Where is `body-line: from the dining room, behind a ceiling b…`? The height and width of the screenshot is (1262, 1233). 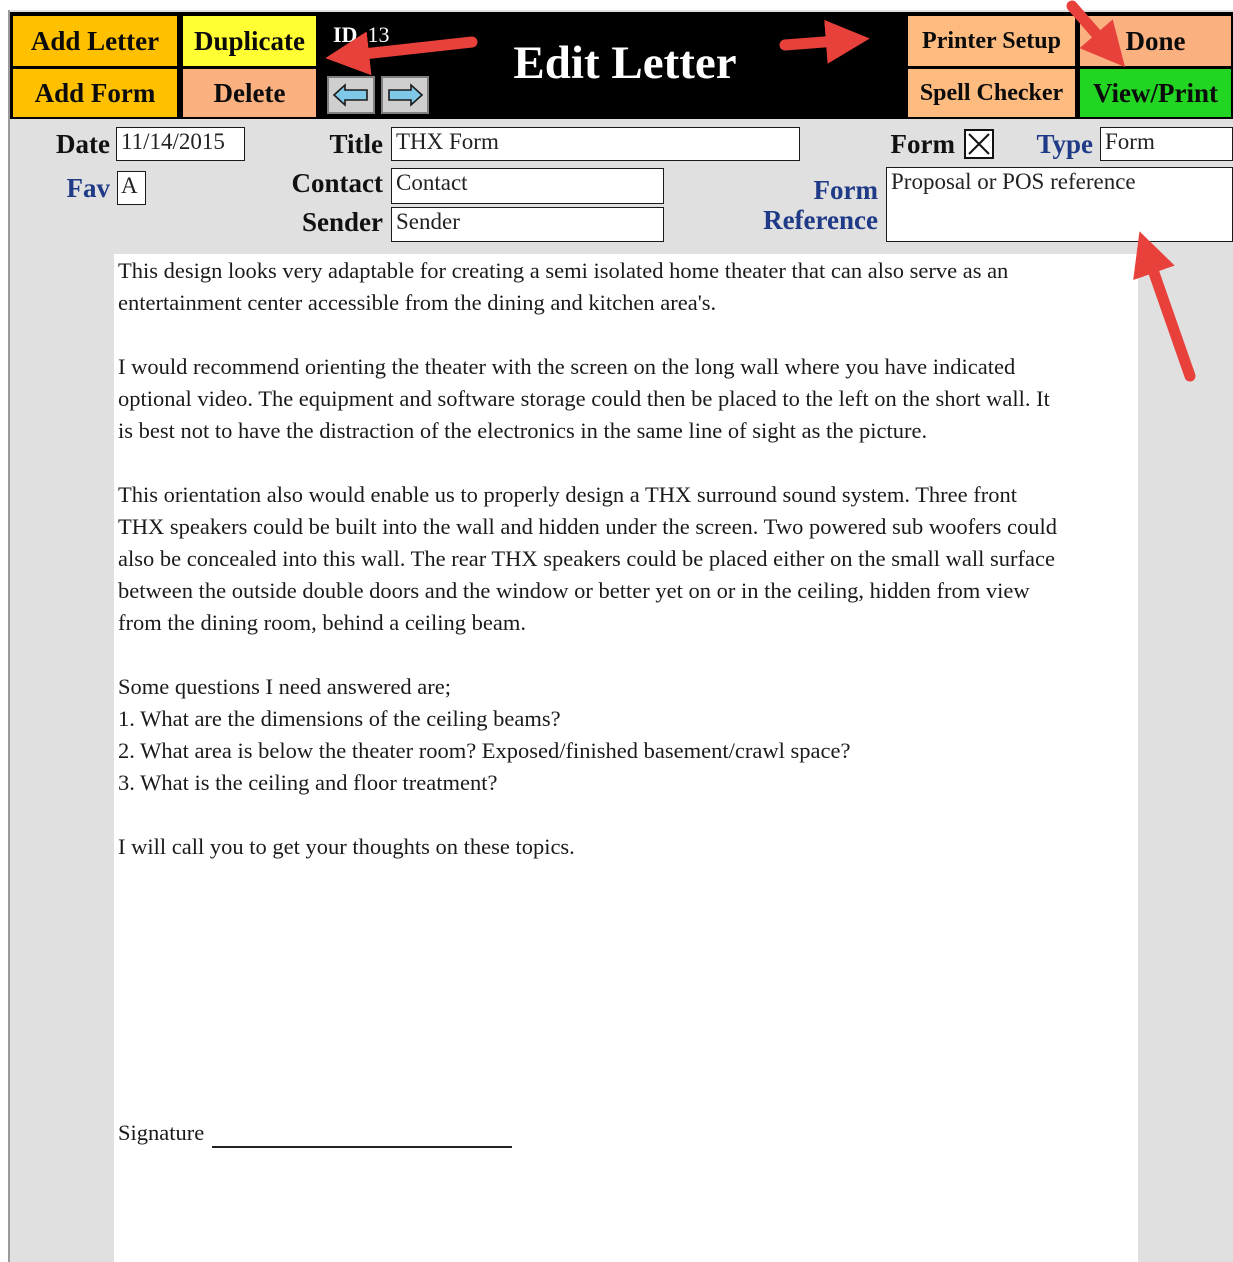 body-line: from the dining room, behind a ceiling b… is located at coordinates (322, 622).